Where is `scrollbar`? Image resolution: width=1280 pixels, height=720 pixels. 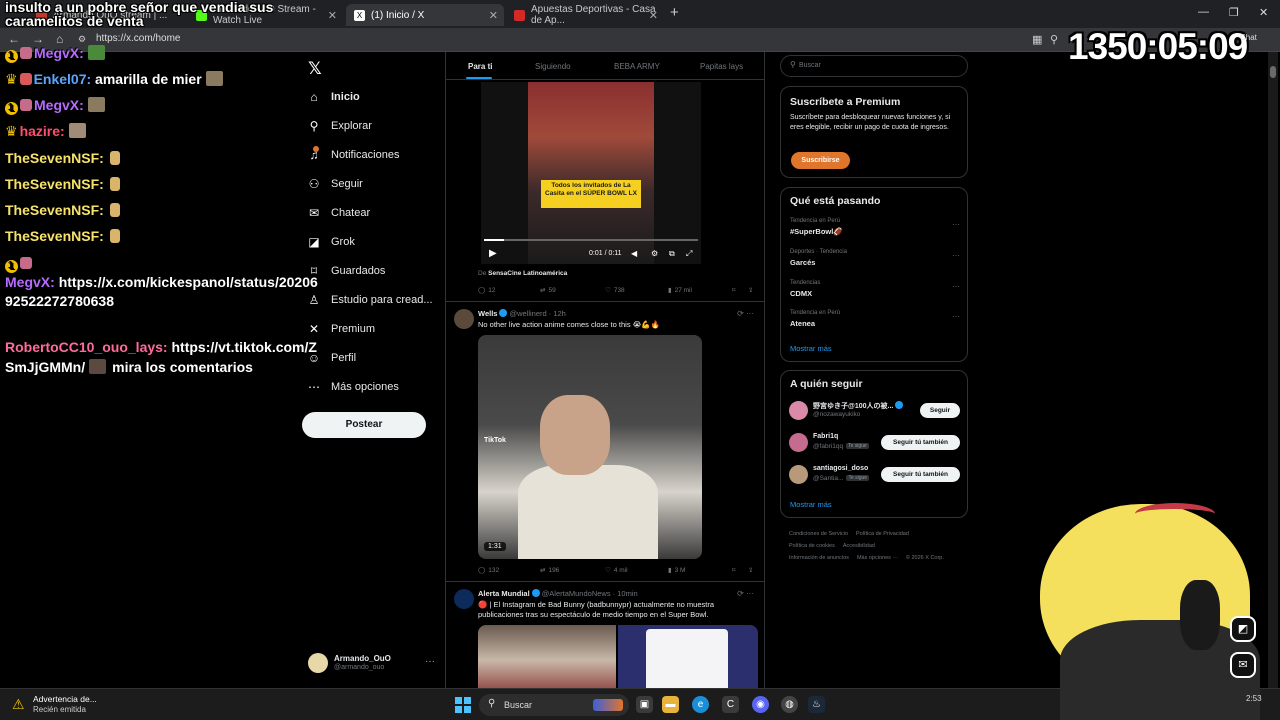
scrollbar is located at coordinates (1273, 370).